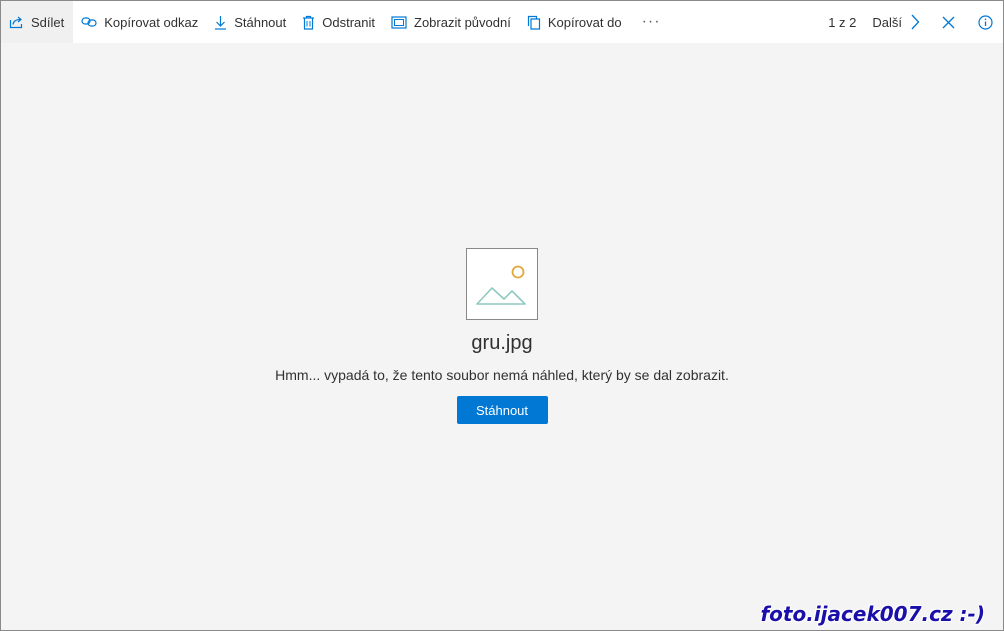 The height and width of the screenshot is (631, 1004). I want to click on download-toolbar-label: Stáhnout, so click(260, 22).